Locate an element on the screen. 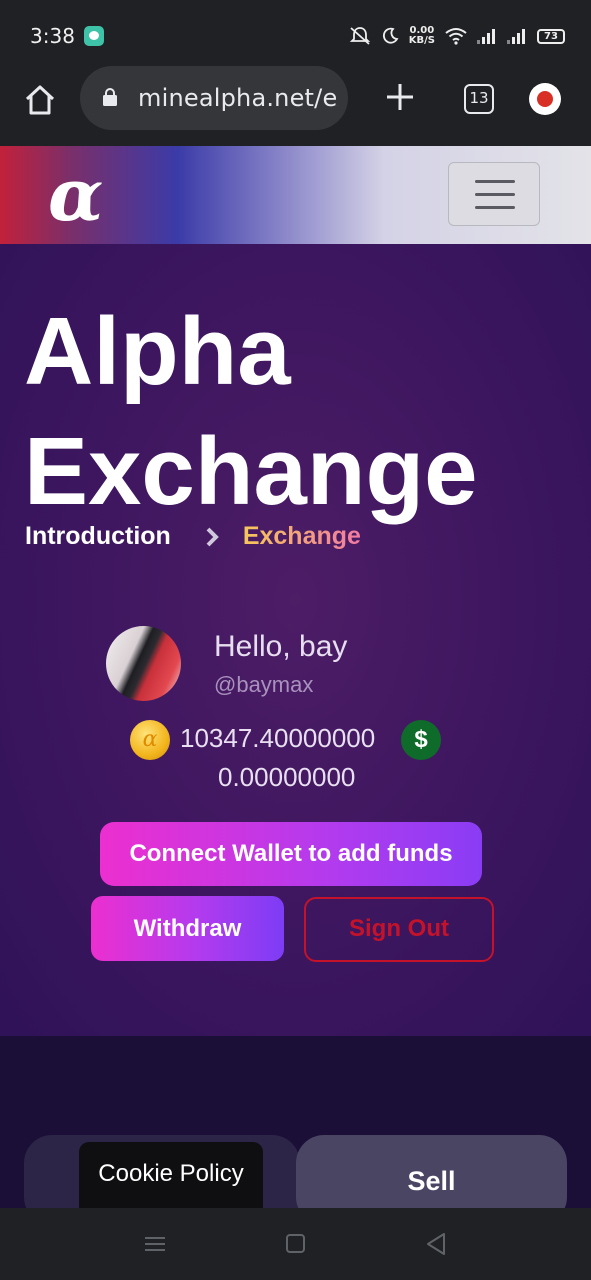  status-icons: 0.00 KB/S 73 is located at coordinates (457, 36).